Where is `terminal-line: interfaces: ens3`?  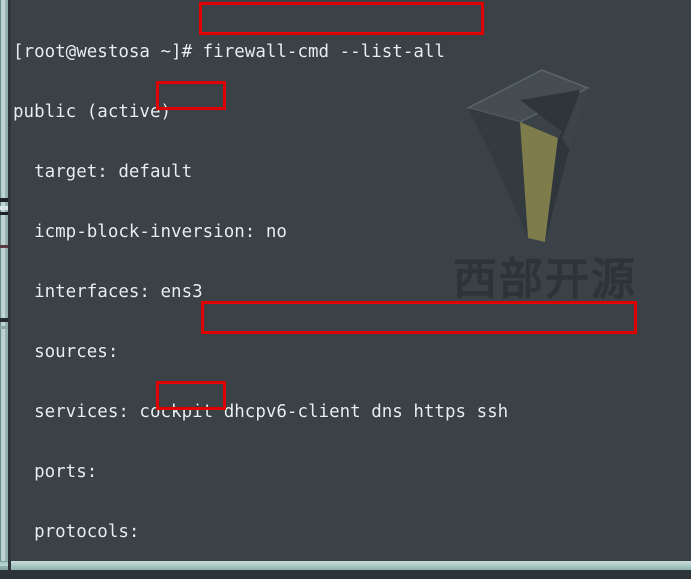 terminal-line: interfaces: ens3 is located at coordinates (108, 292).